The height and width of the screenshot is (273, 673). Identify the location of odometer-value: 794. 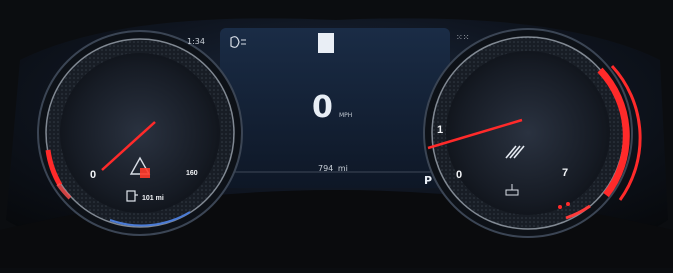
(326, 168).